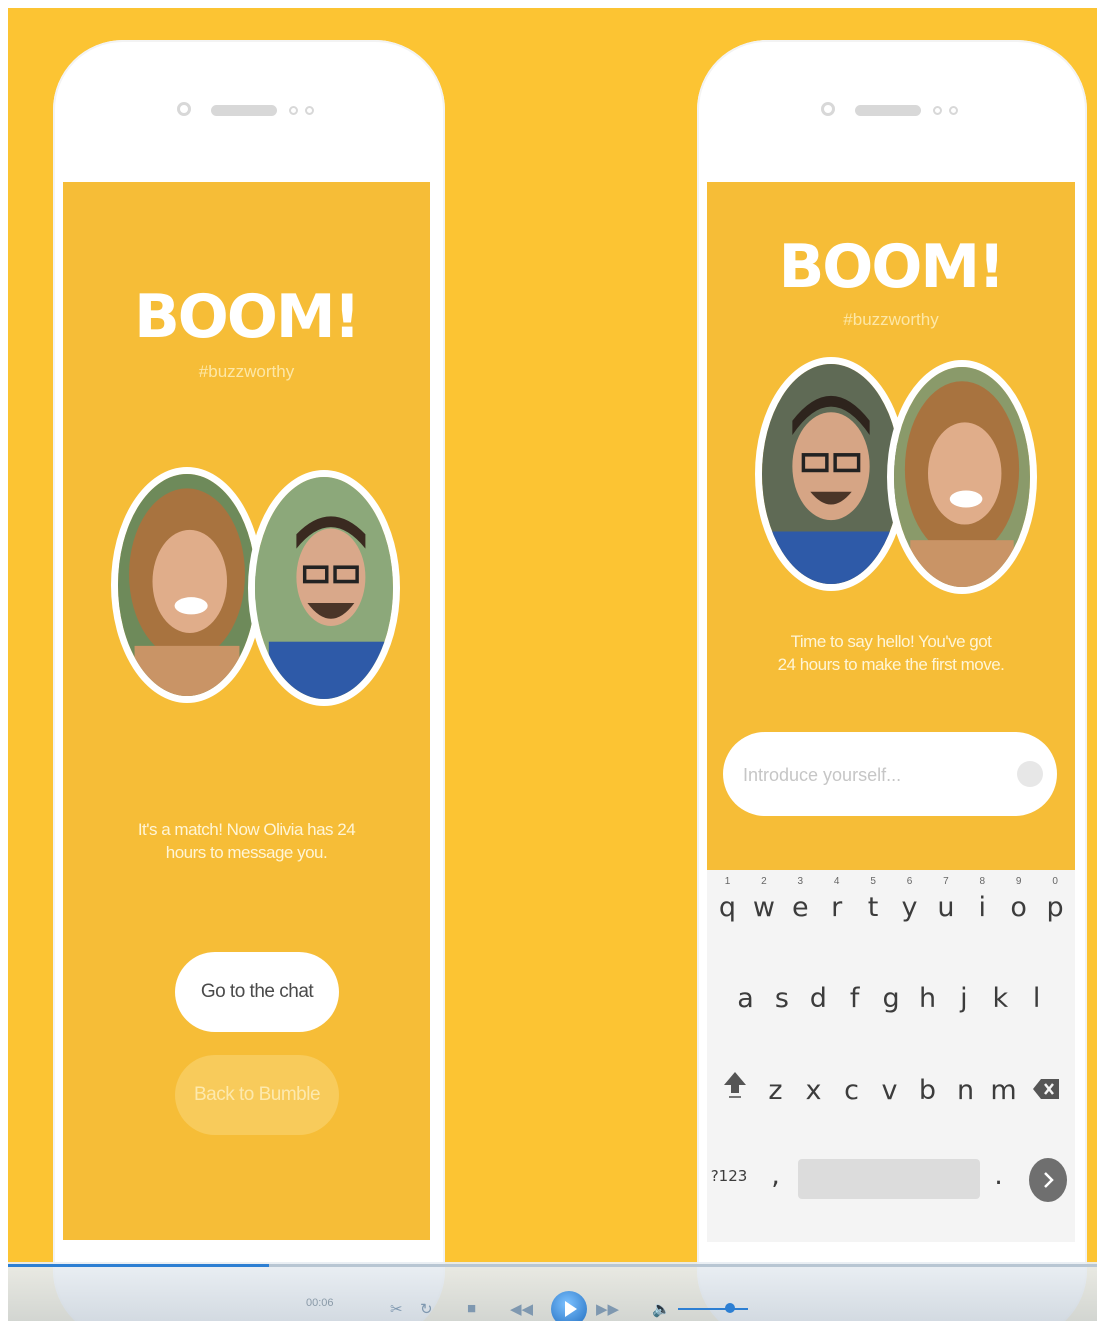  I want to click on key-o: o, so click(1018, 907).